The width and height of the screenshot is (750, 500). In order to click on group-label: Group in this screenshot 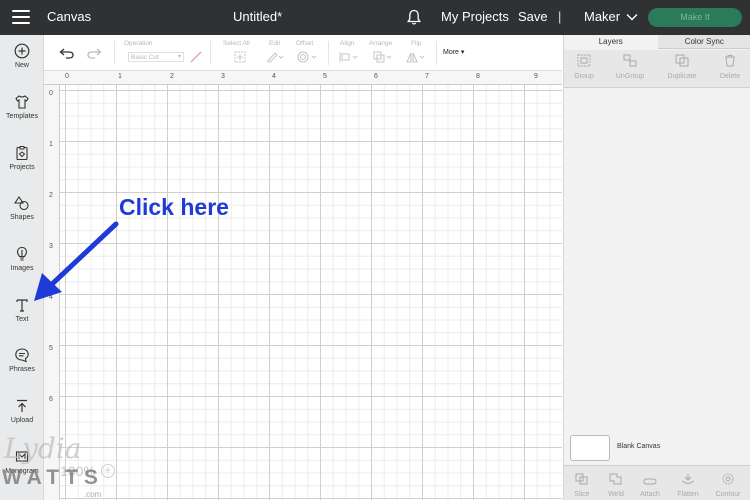, I will do `click(584, 76)`.